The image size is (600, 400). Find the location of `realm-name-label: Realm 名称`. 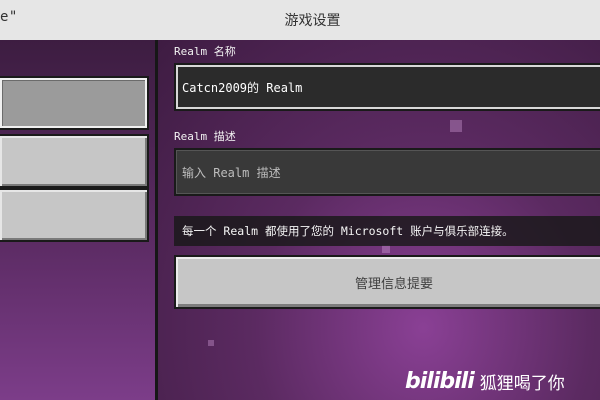

realm-name-label: Realm 名称 is located at coordinates (205, 51).